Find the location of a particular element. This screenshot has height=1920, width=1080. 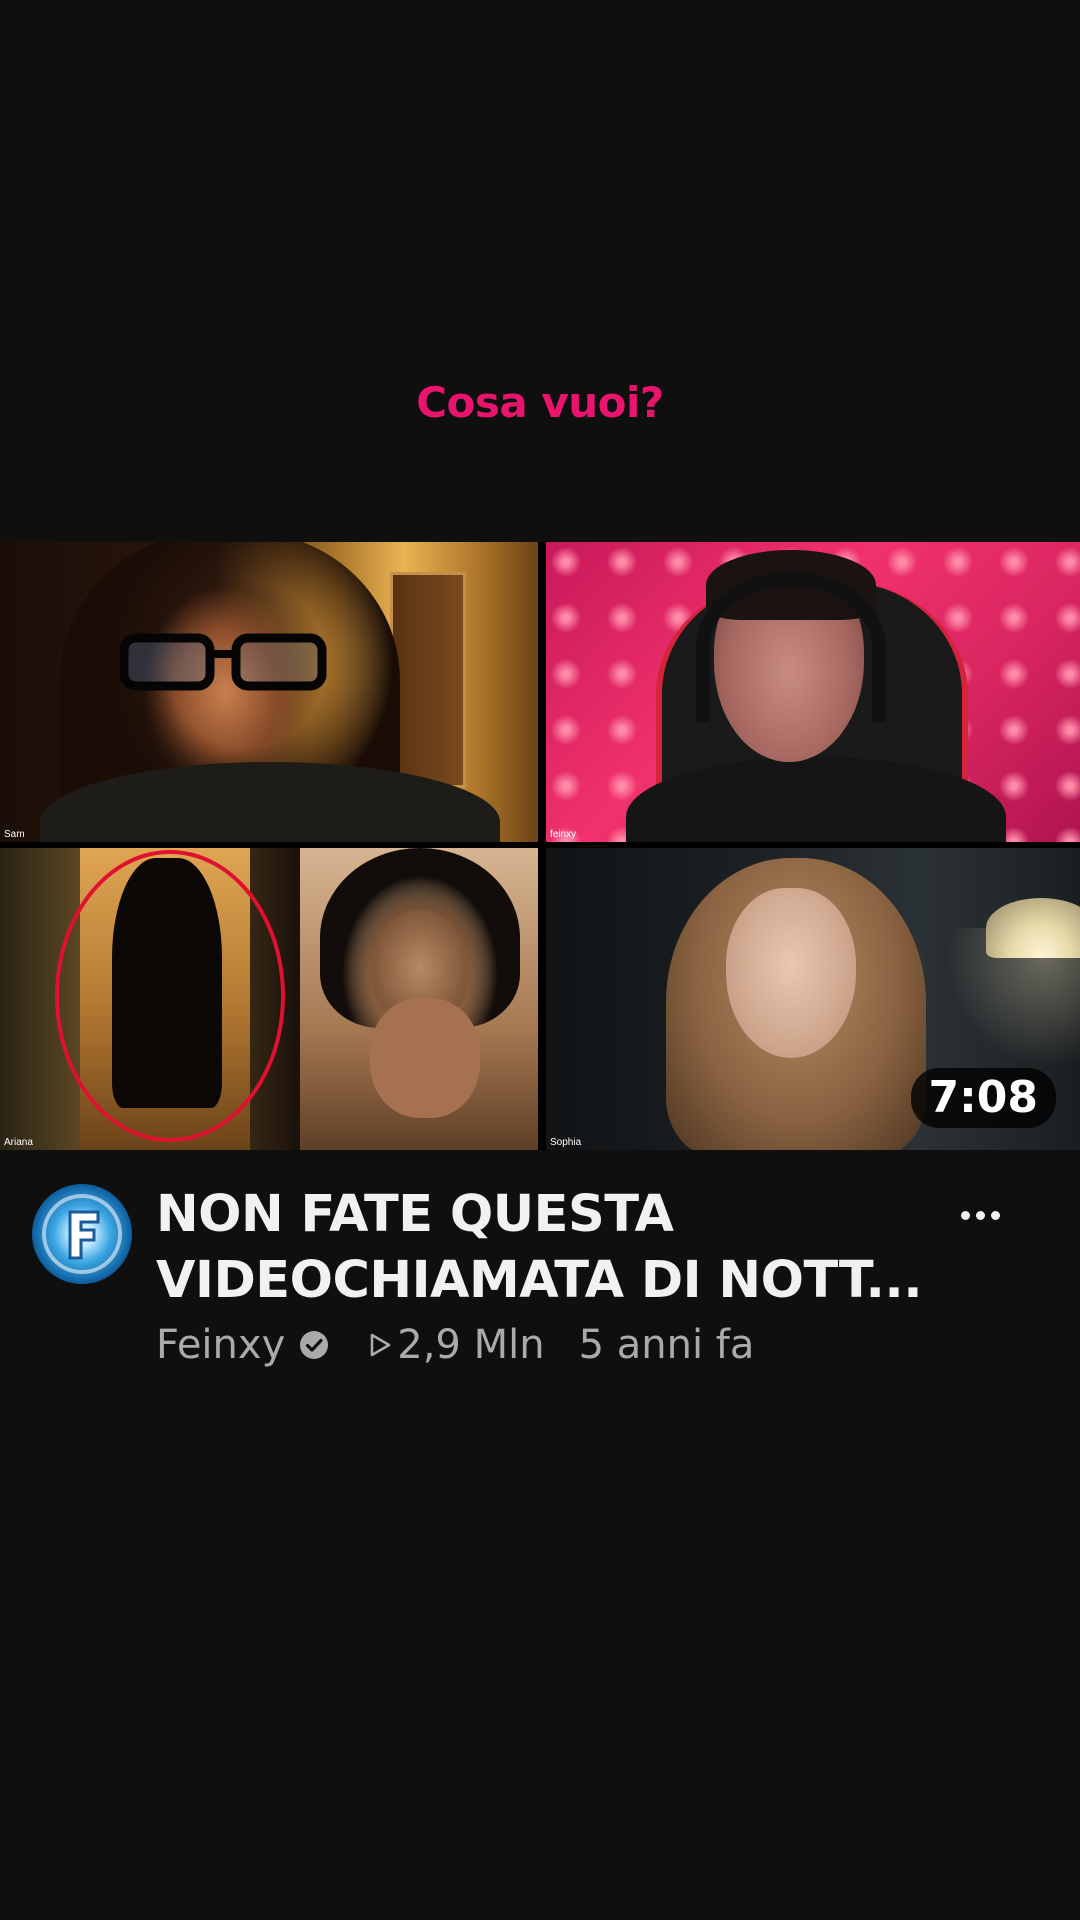

background-door is located at coordinates (428, 680).